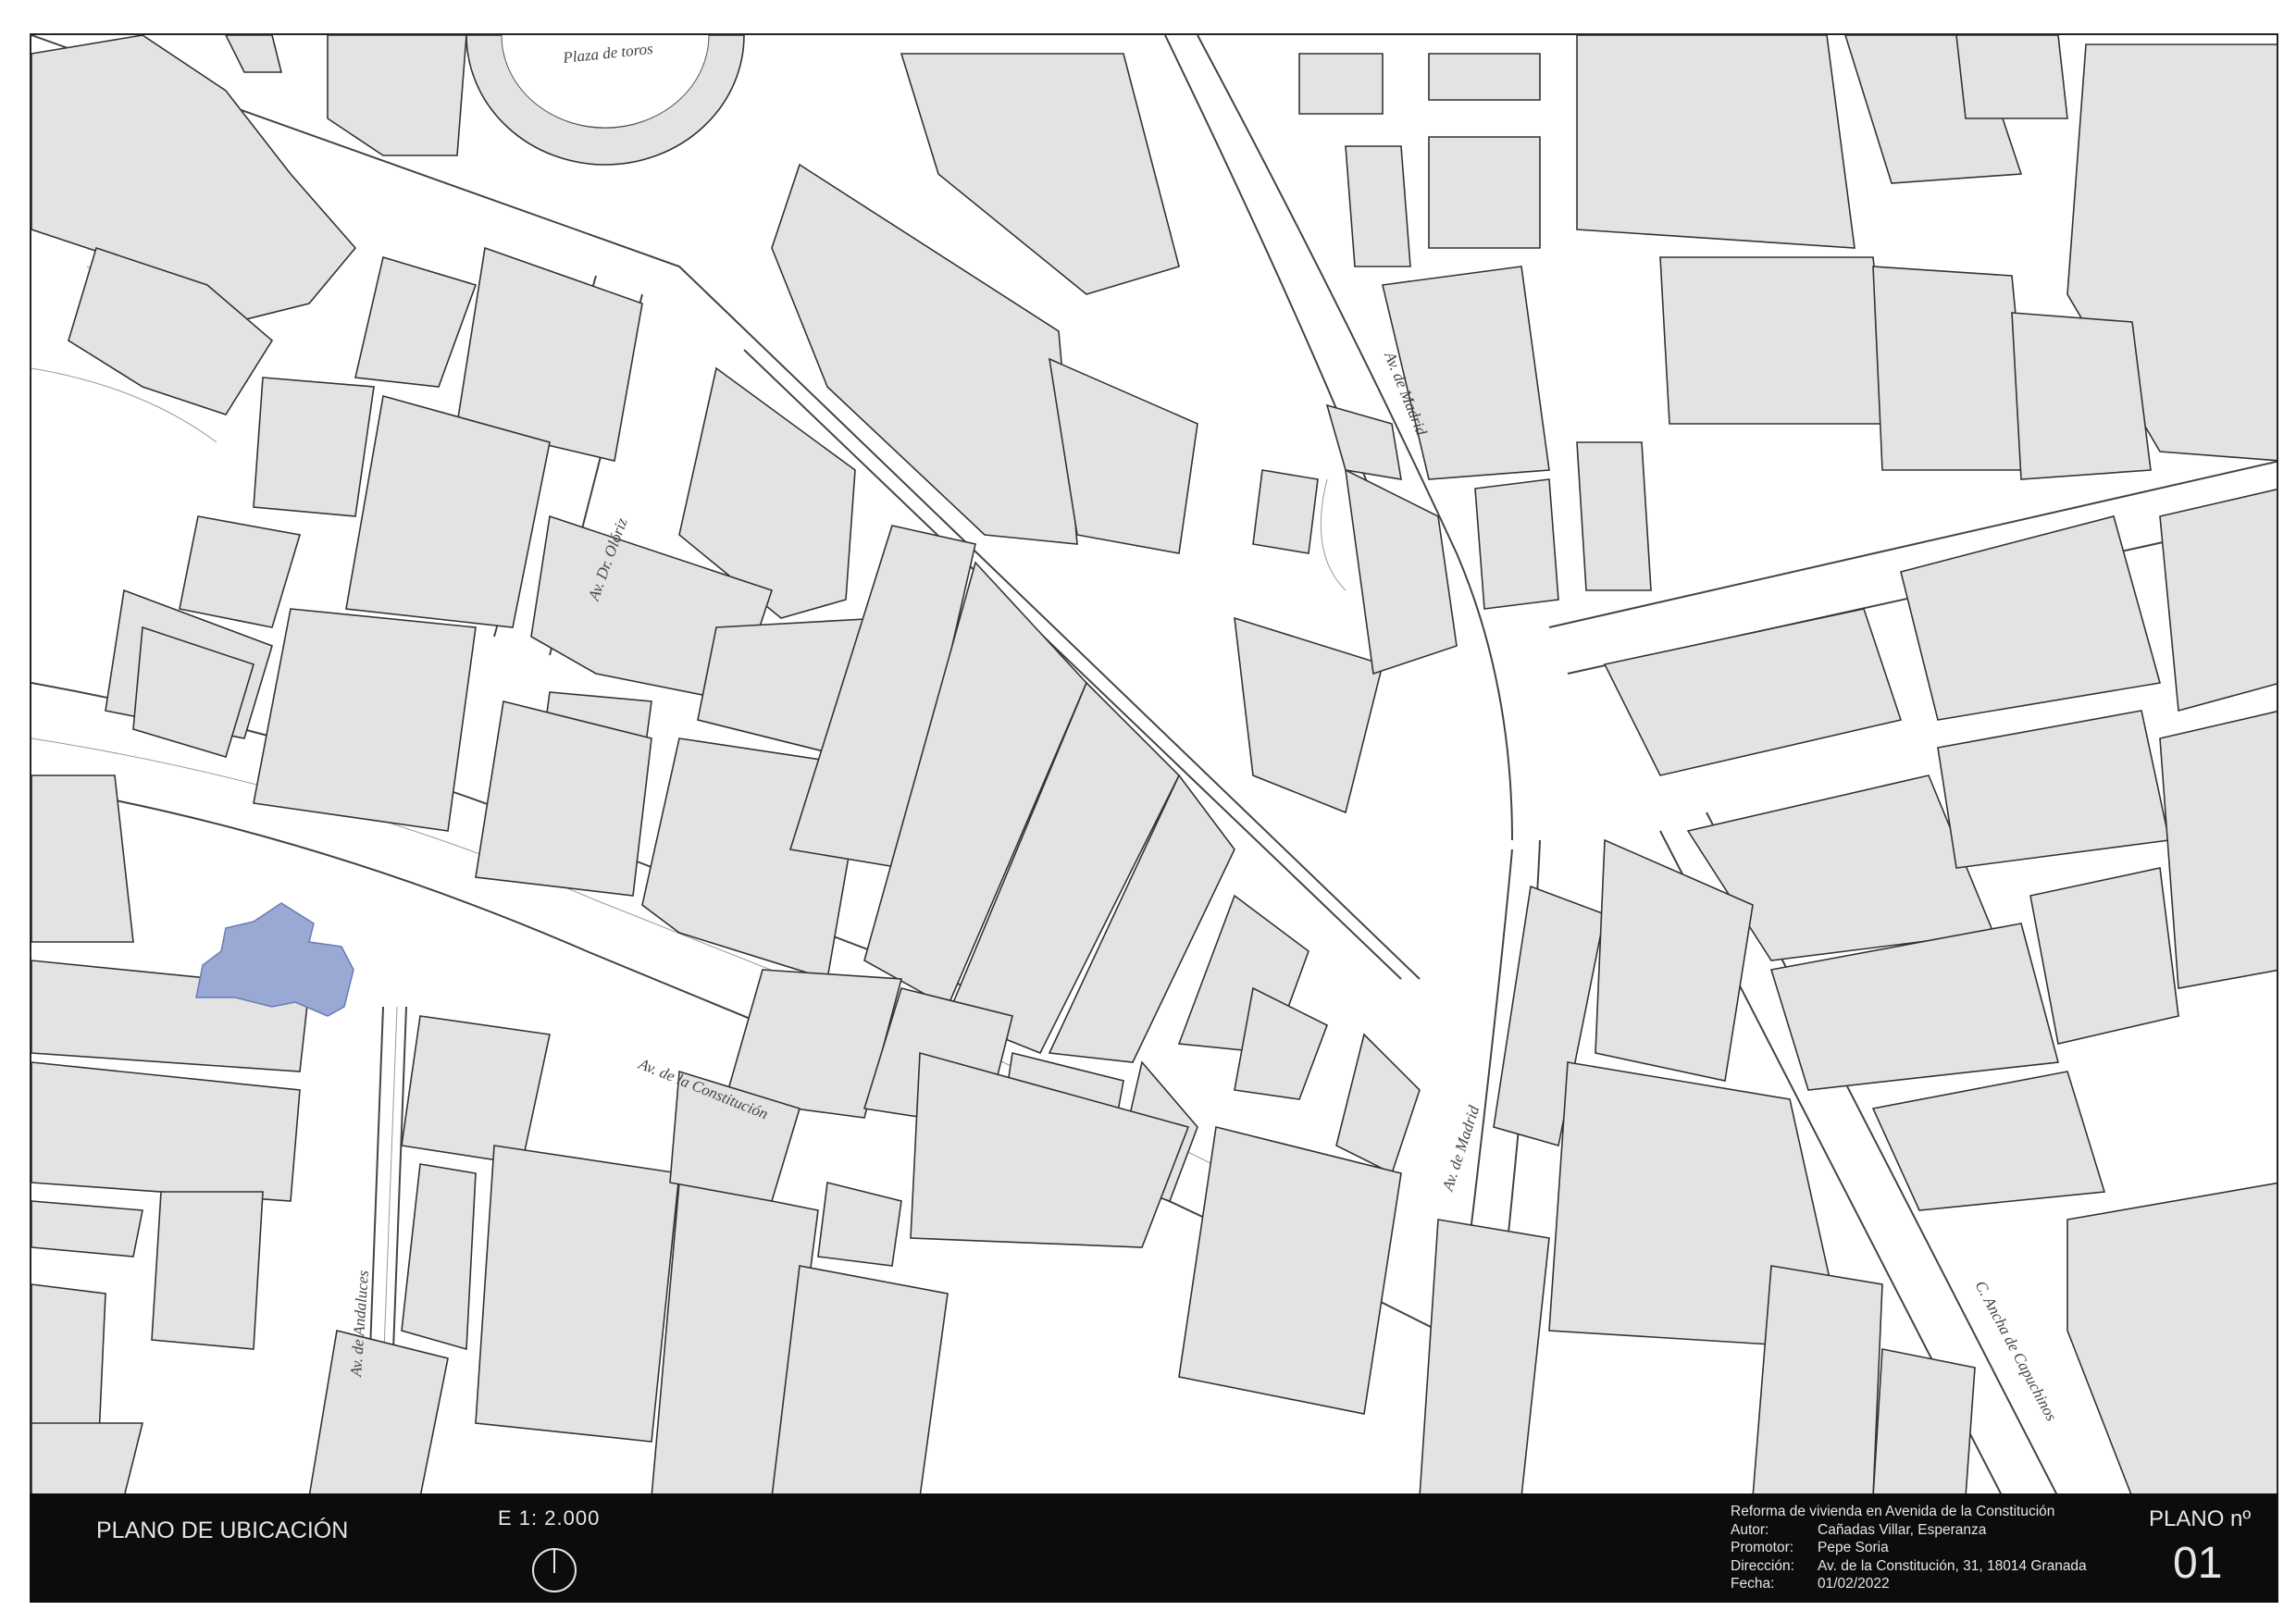 The height and width of the screenshot is (1623, 2296). I want to click on street-label: C. Ancha de Capuchinos, so click(2015, 1351).